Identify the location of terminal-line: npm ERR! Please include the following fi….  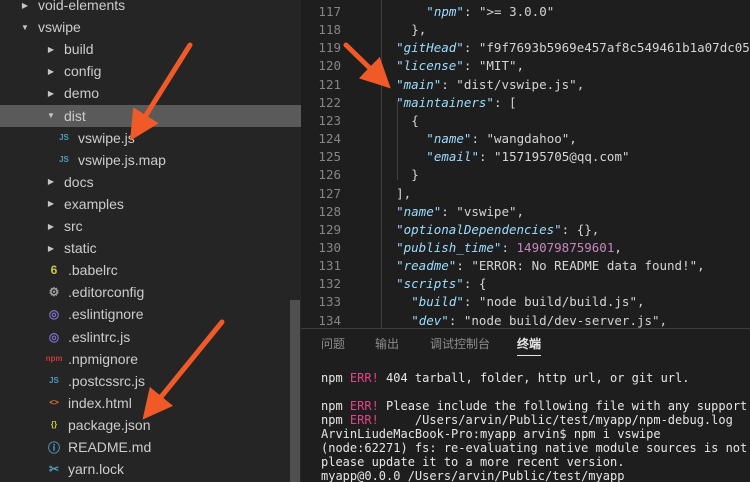
(534, 406).